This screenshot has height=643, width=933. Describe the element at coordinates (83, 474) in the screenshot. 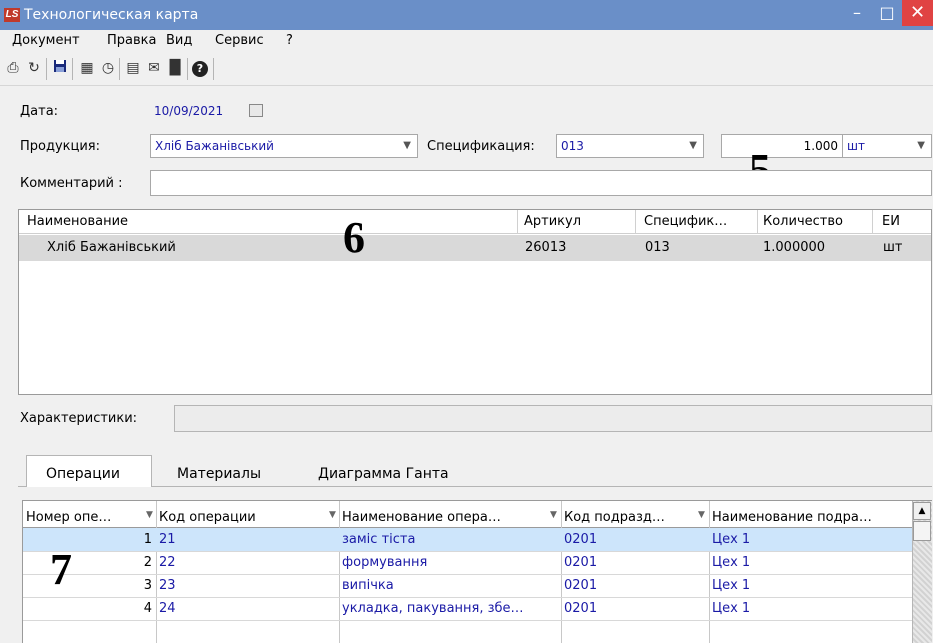

I see `tab-operations: Операции` at that location.